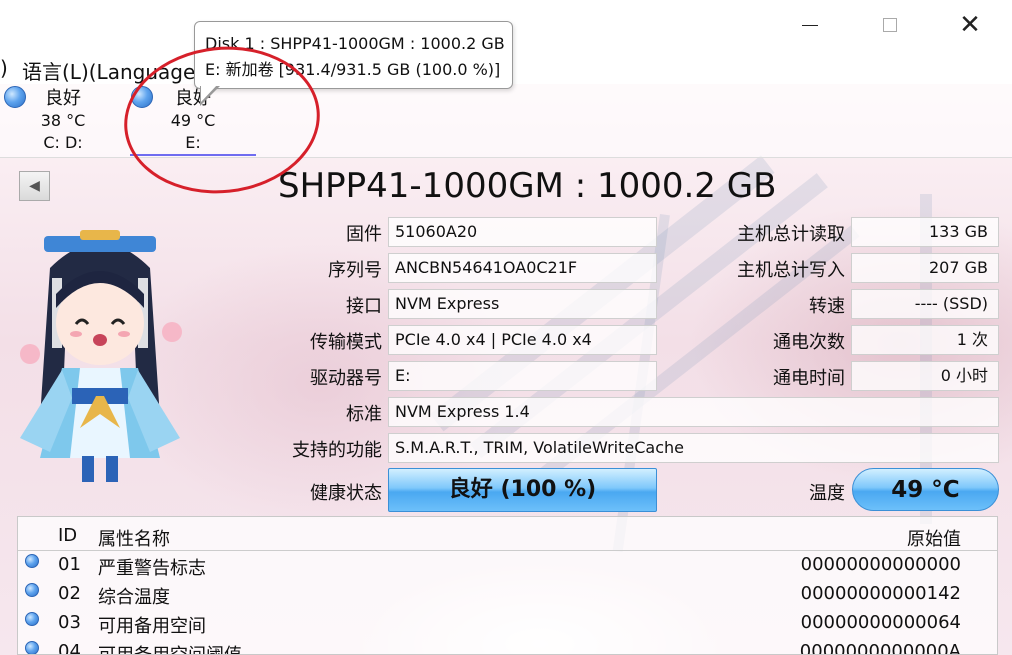  I want to click on rotation-label: 转速, so click(827, 306).